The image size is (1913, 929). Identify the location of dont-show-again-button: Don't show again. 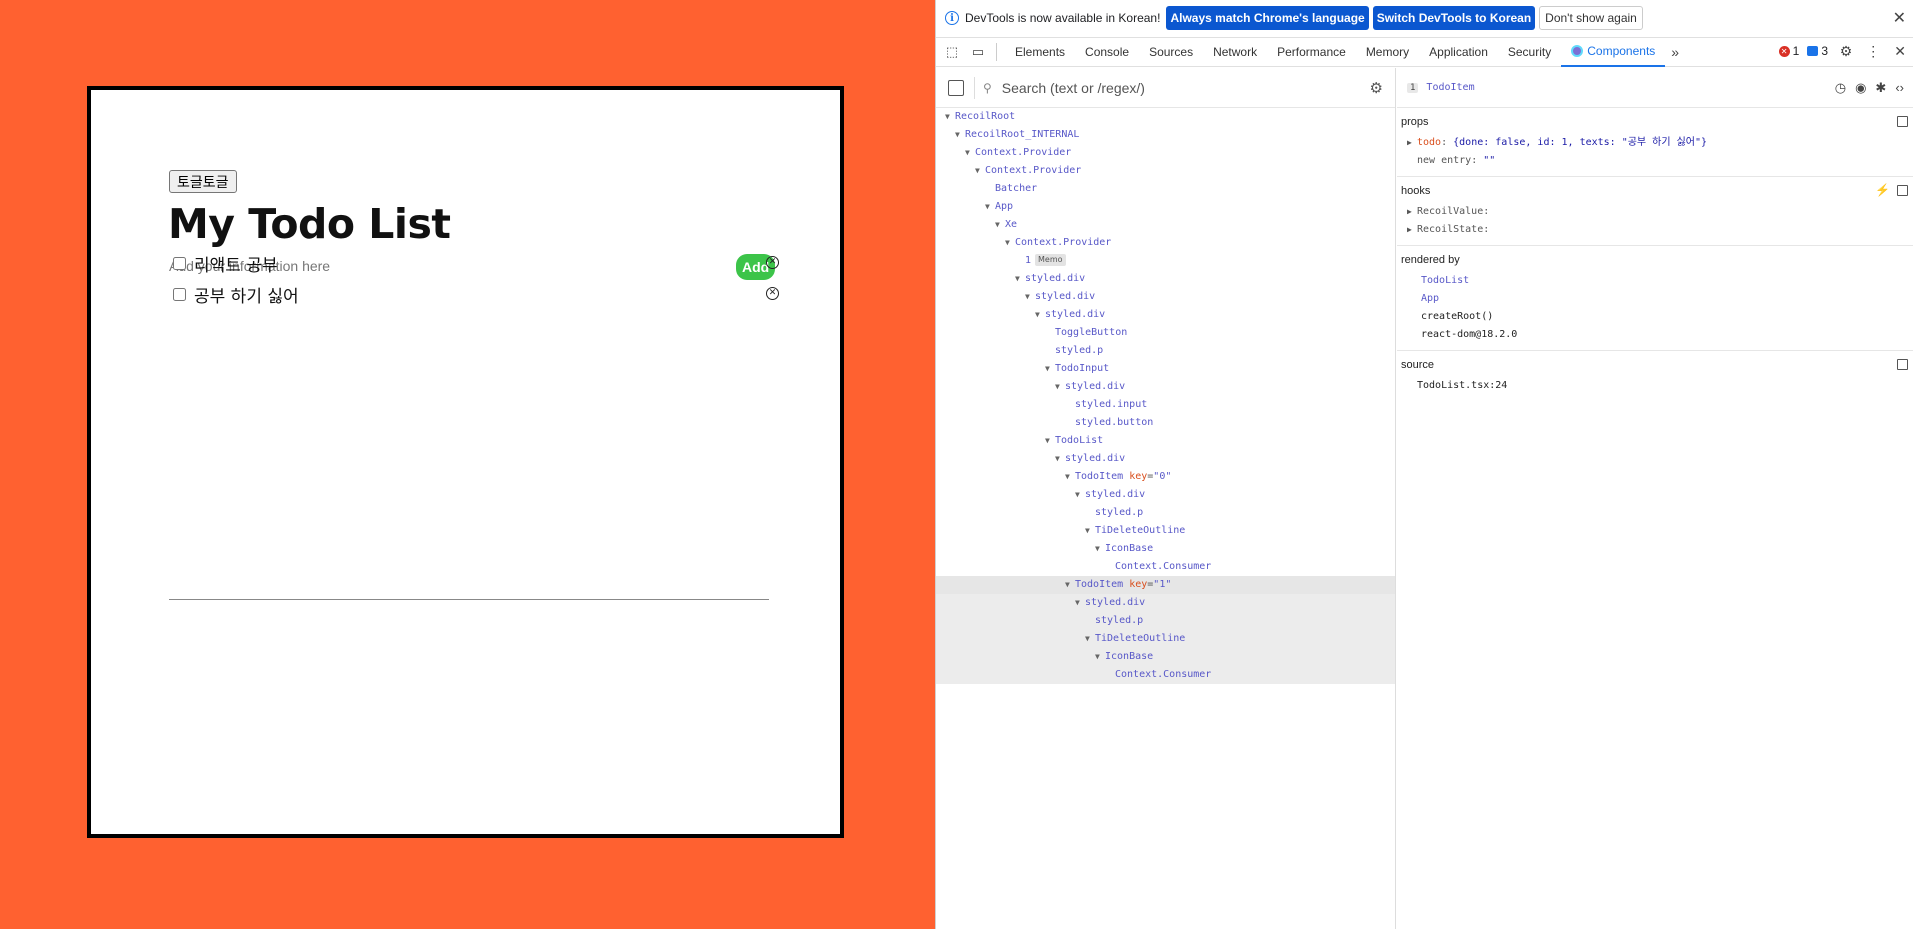
(1591, 18).